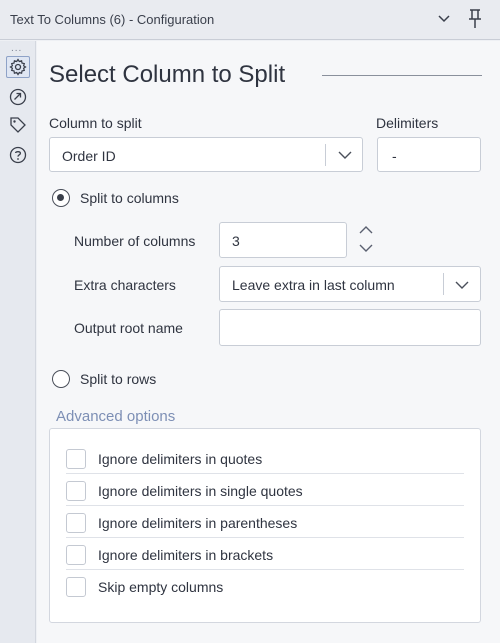 The image size is (500, 643). I want to click on column-to-split-value: Order ID, so click(89, 156).